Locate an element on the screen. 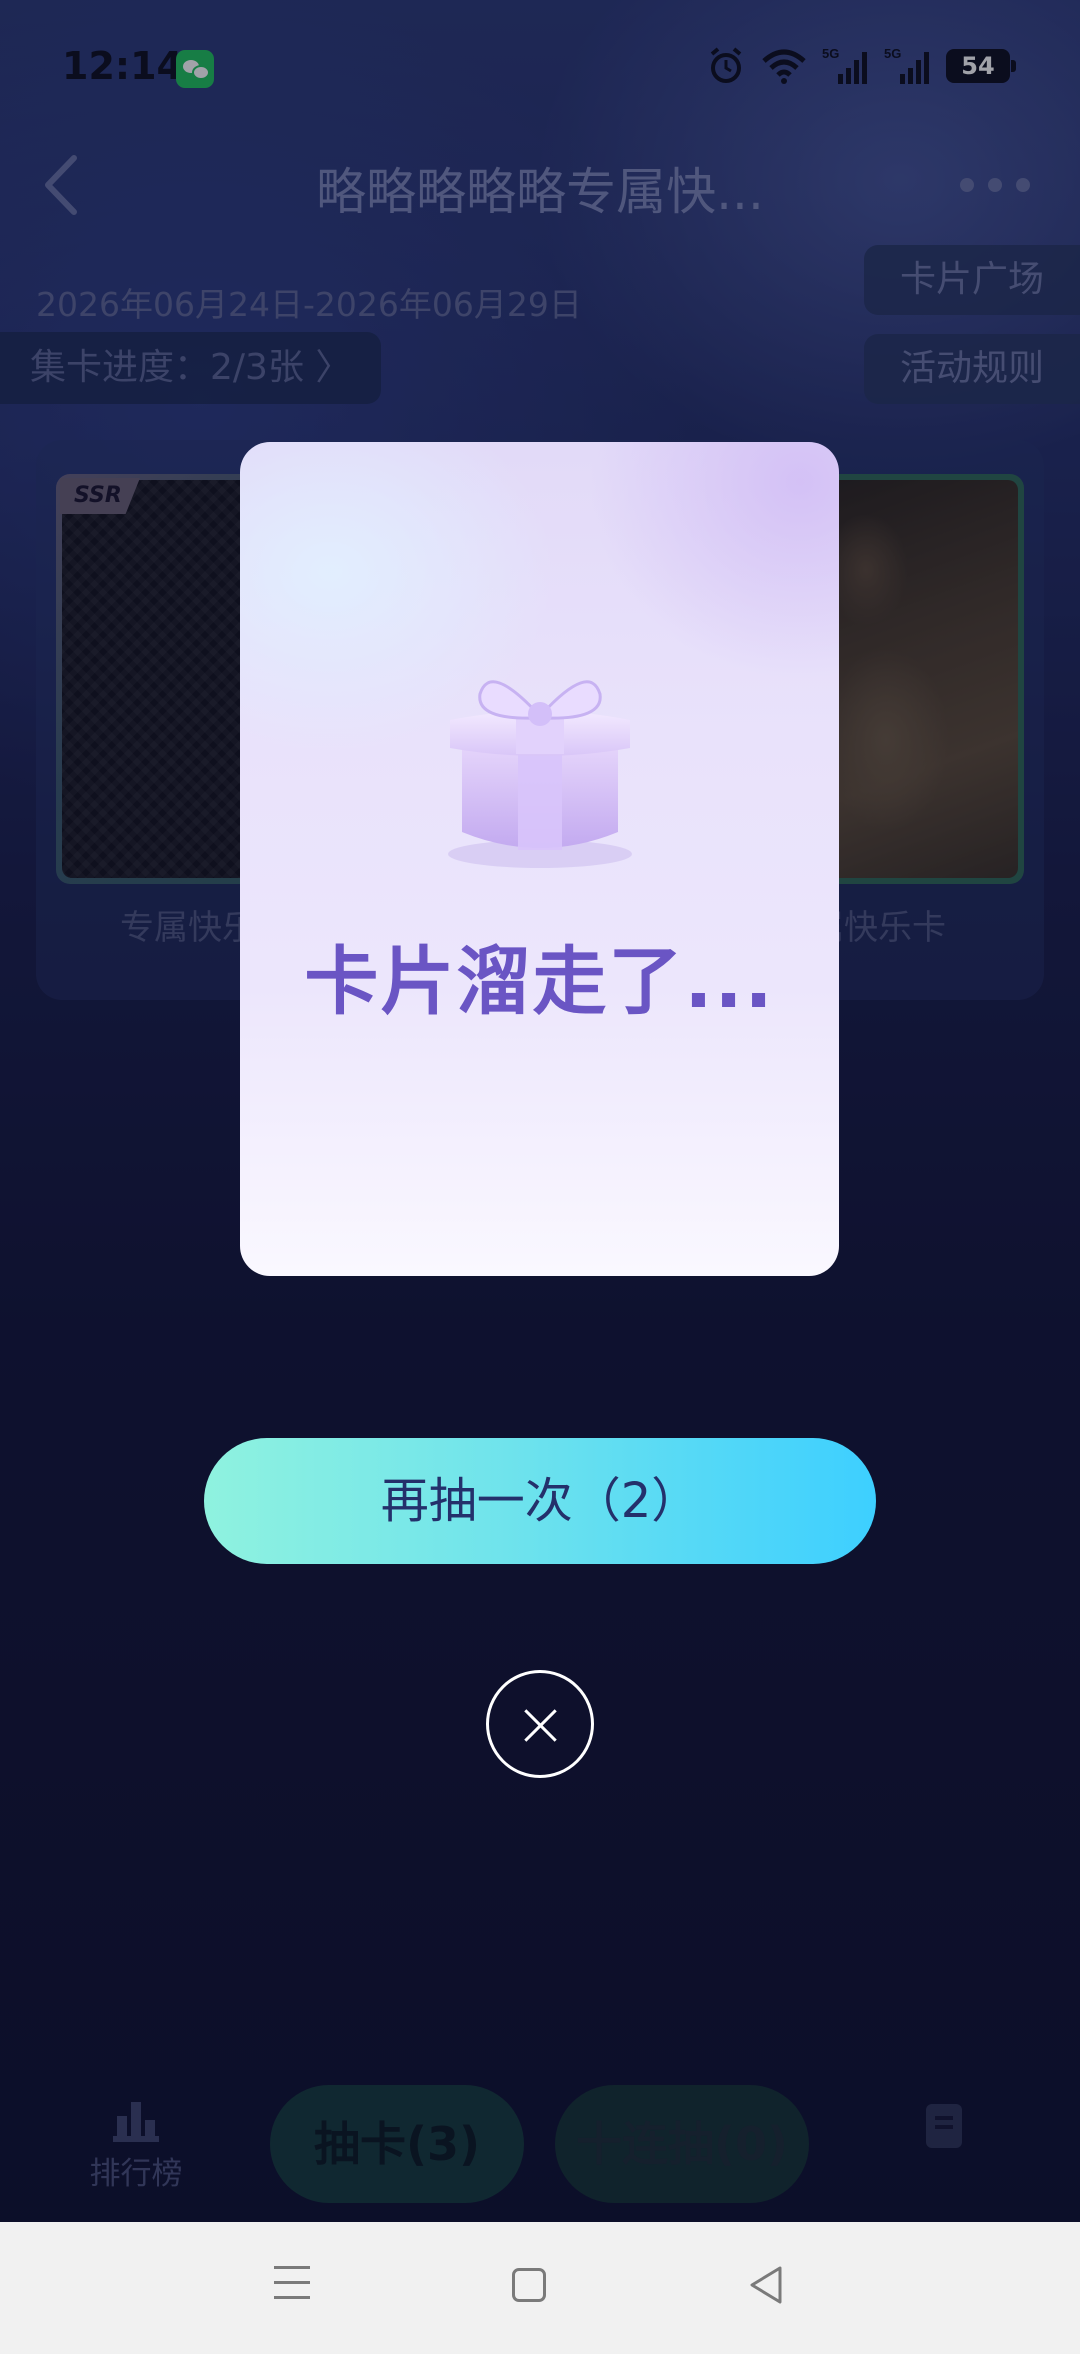 The width and height of the screenshot is (1080, 2354). gift-box-icon is located at coordinates (540, 774).